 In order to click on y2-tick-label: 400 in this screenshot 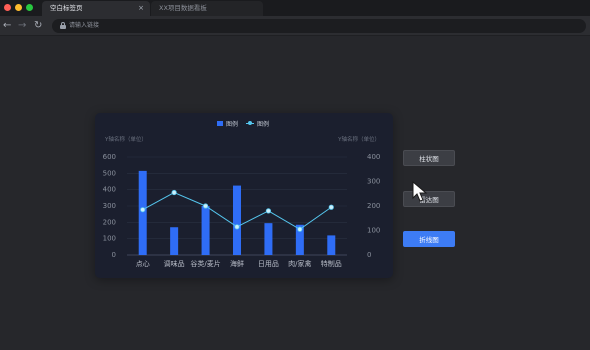, I will do `click(373, 157)`.